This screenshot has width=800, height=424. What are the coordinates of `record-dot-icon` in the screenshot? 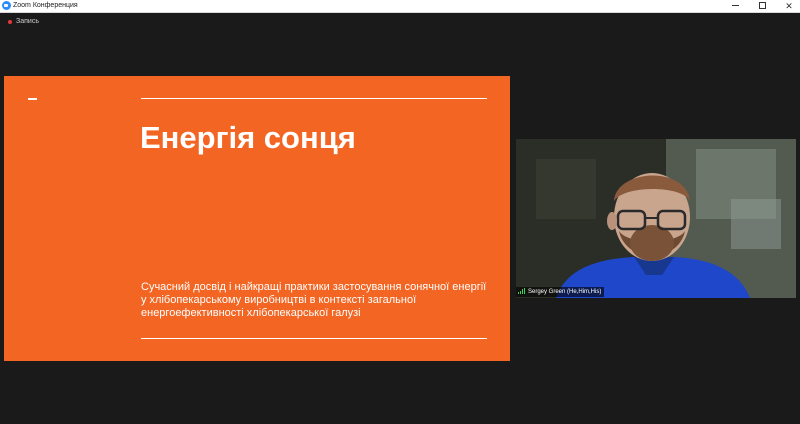 It's located at (10, 22).